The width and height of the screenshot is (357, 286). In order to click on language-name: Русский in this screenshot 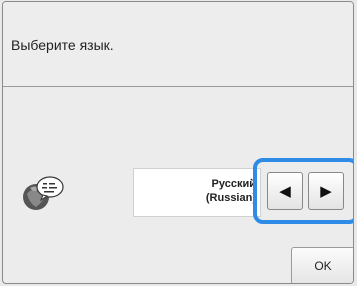, I will do `click(233, 184)`.